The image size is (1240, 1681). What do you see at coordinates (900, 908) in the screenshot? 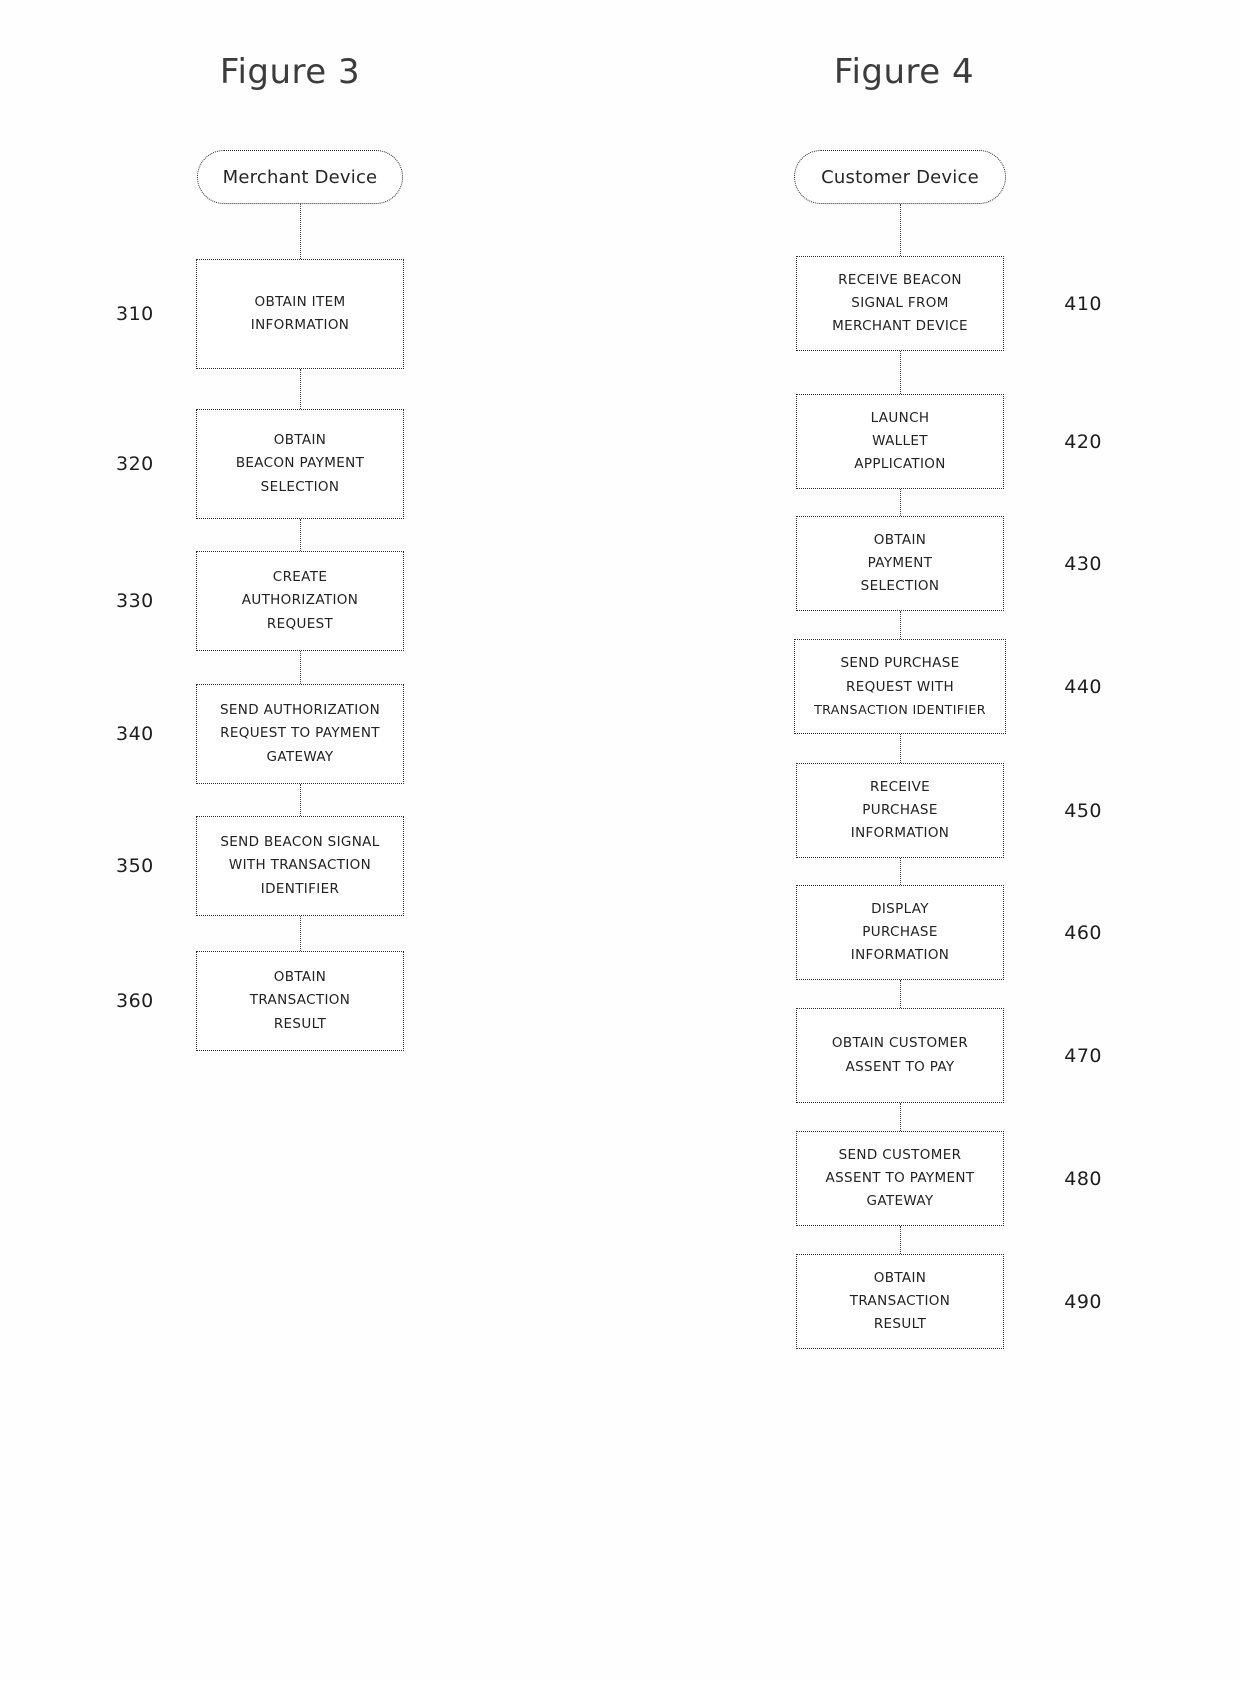
I see `box-text-line: DISPLAY` at bounding box center [900, 908].